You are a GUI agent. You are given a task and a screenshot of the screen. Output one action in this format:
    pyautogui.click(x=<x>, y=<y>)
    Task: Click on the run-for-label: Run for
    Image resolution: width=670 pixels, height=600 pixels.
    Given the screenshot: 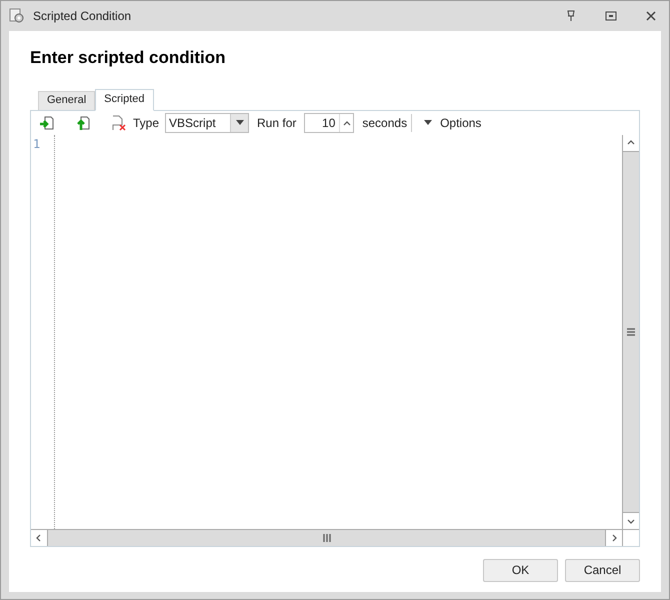 What is the action you would take?
    pyautogui.click(x=276, y=123)
    